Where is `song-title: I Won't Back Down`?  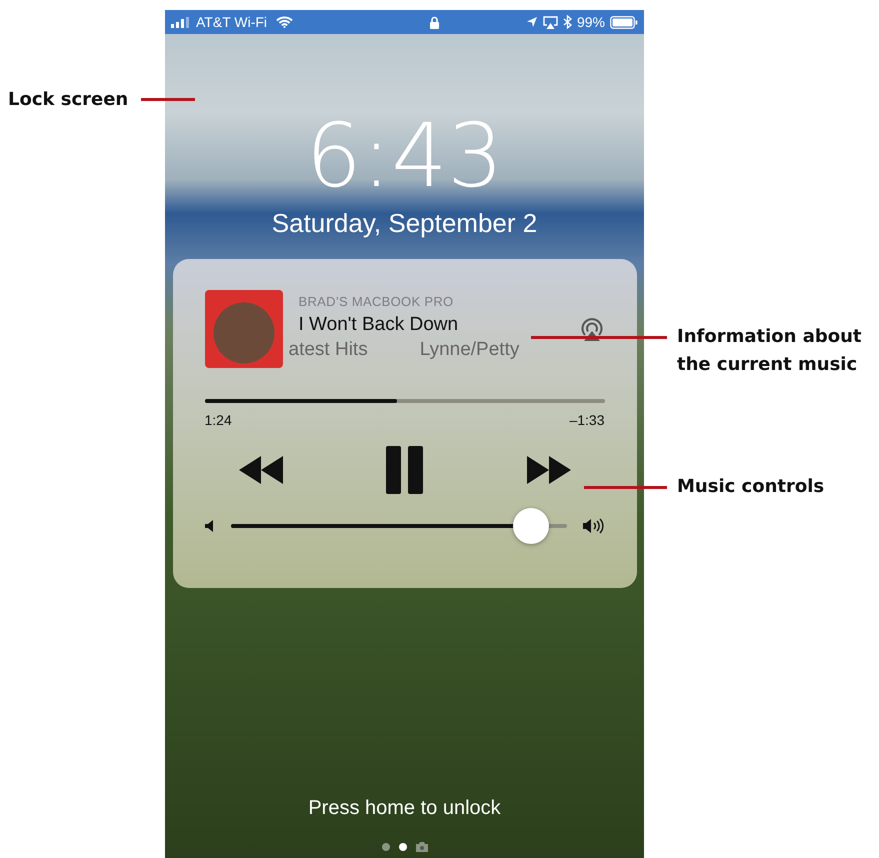
song-title: I Won't Back Down is located at coordinates (379, 325).